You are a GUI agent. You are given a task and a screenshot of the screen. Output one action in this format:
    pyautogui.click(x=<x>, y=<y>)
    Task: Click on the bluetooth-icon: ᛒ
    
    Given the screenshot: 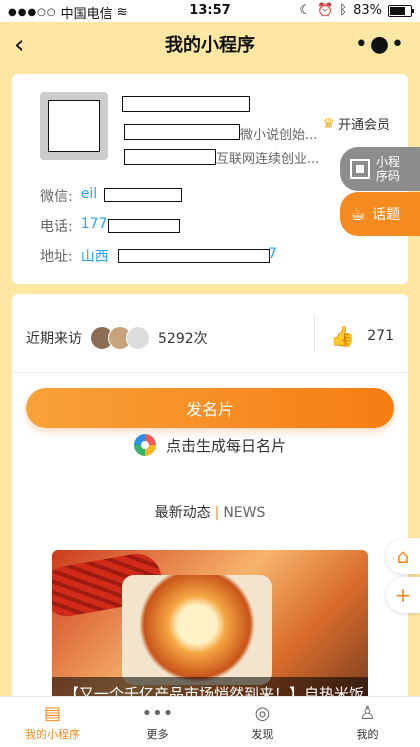 What is the action you would take?
    pyautogui.click(x=343, y=10)
    